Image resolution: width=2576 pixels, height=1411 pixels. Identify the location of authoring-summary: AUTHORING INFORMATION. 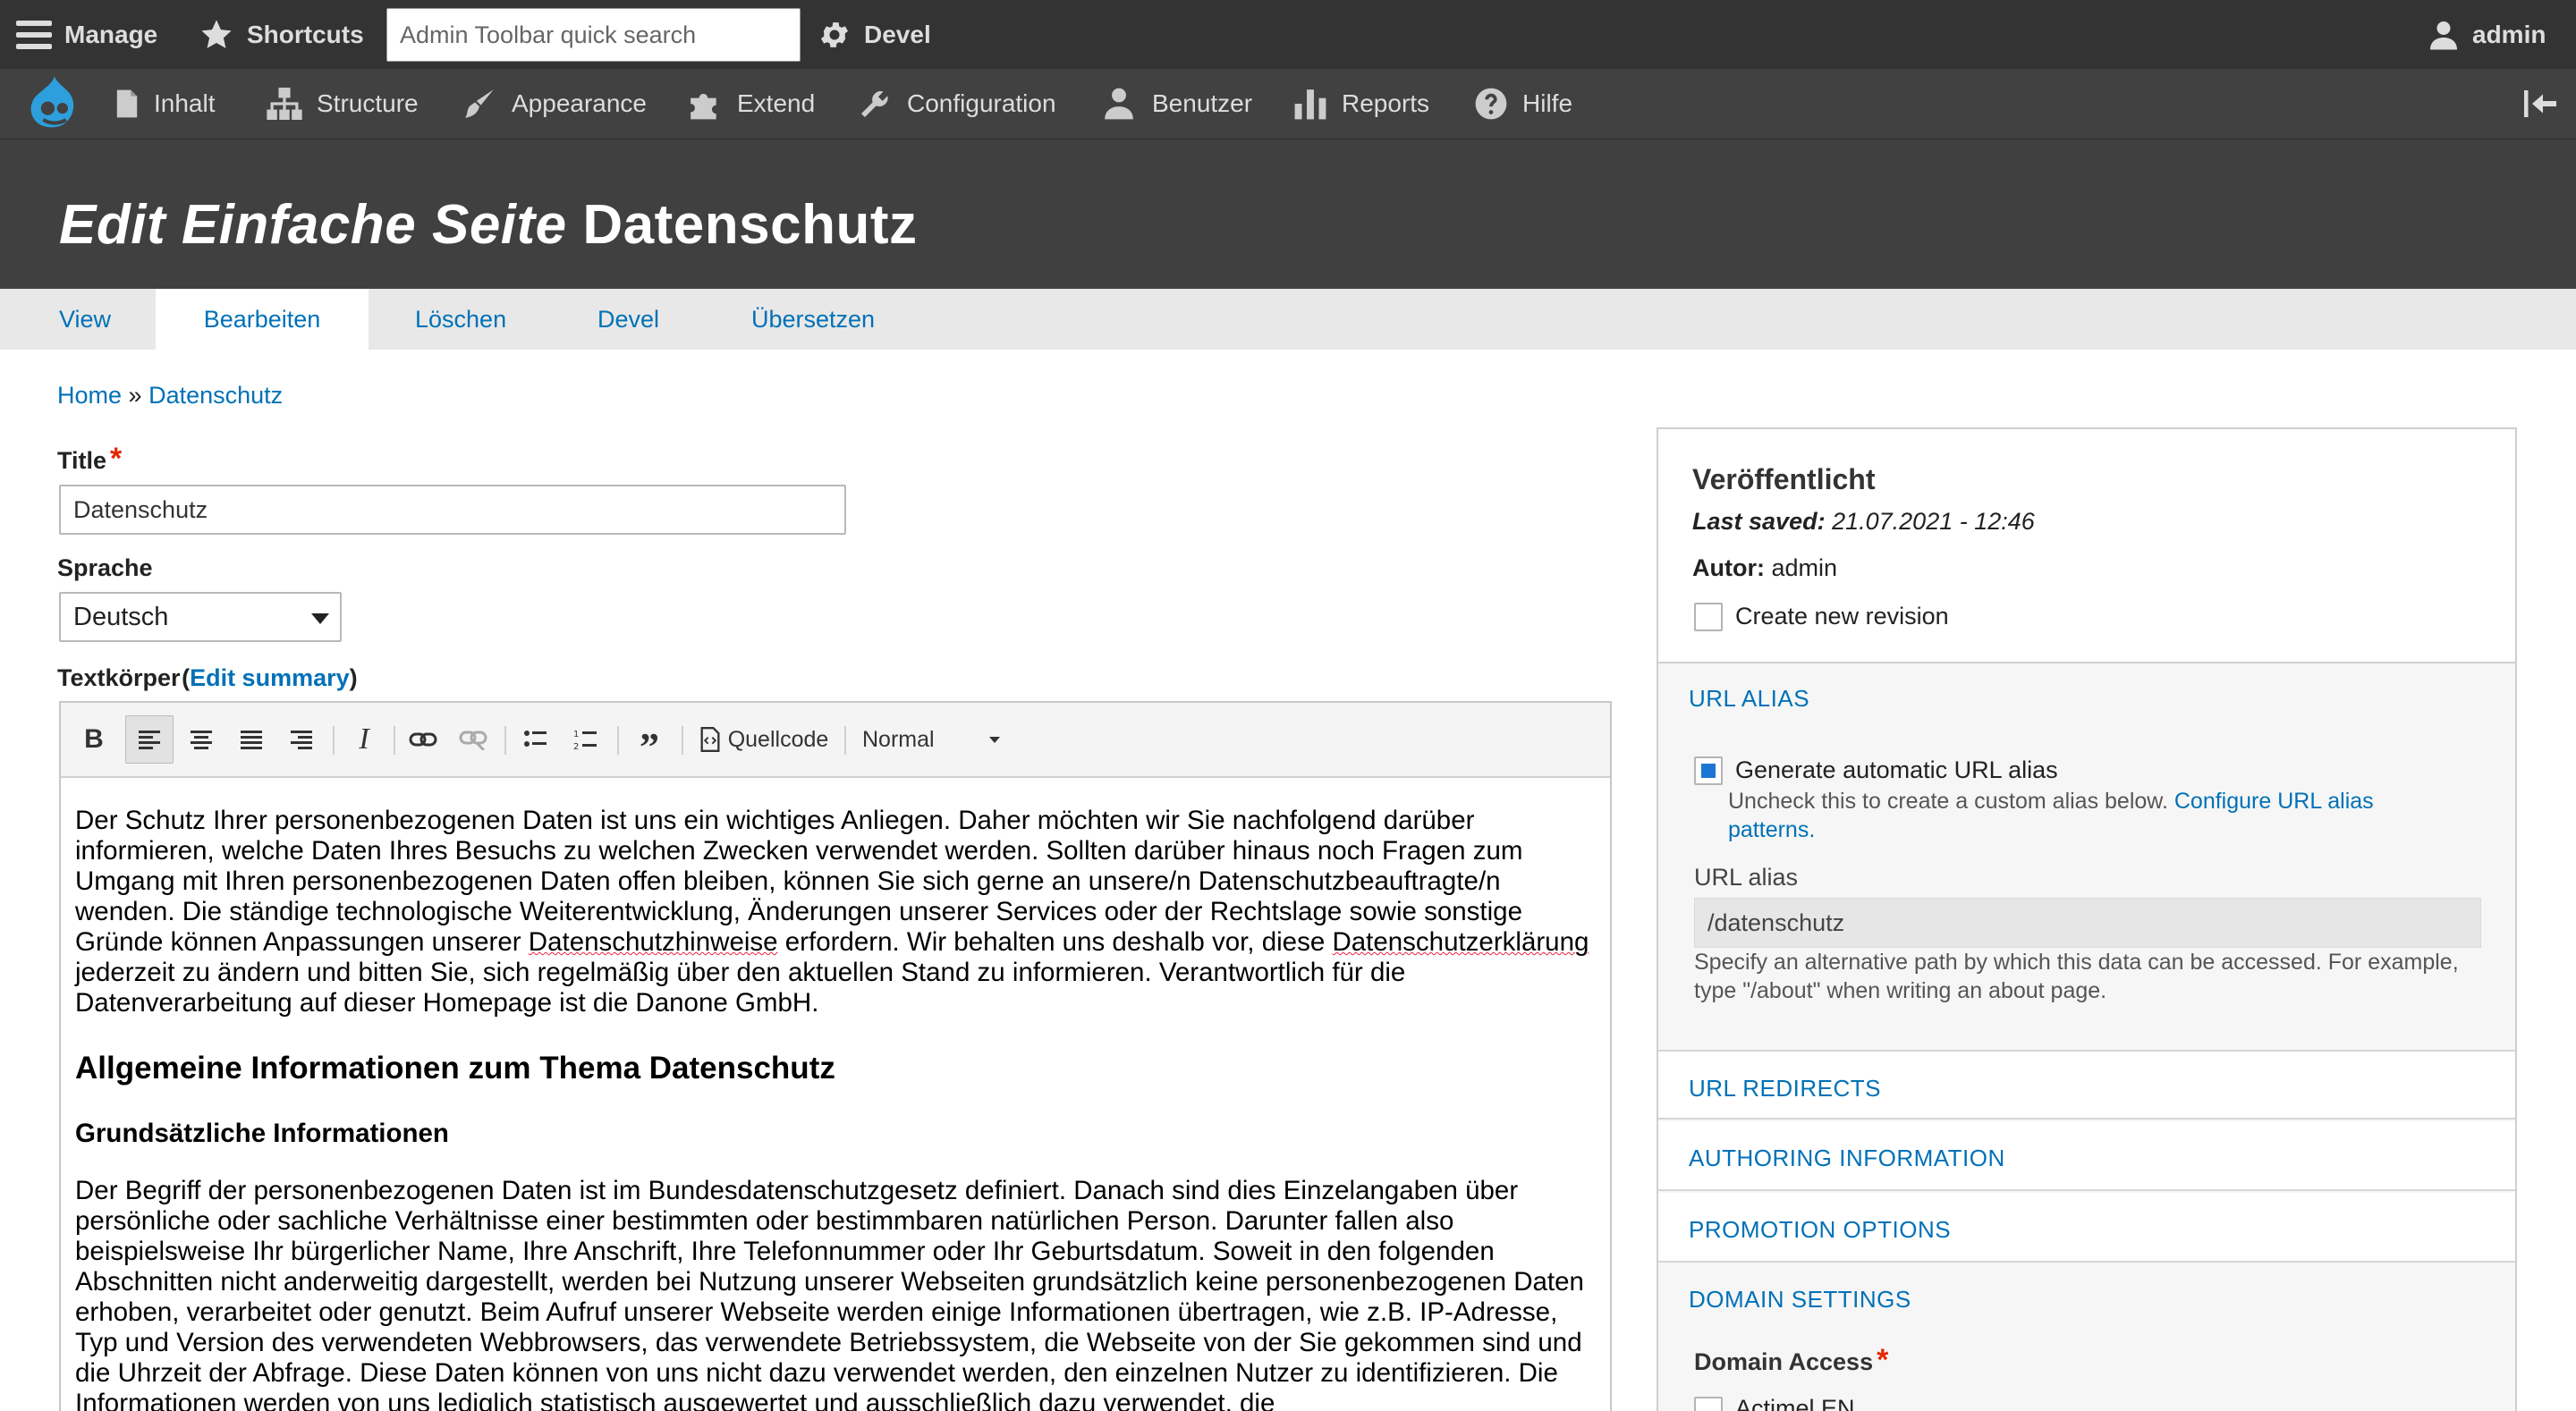
(2086, 1156).